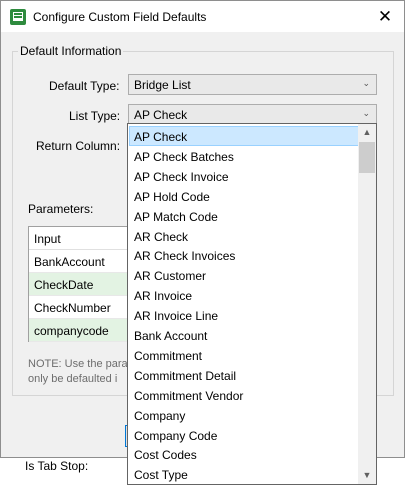 The width and height of the screenshot is (405, 485). I want to click on dropdown-item: AP Check Invoice, so click(244, 176).